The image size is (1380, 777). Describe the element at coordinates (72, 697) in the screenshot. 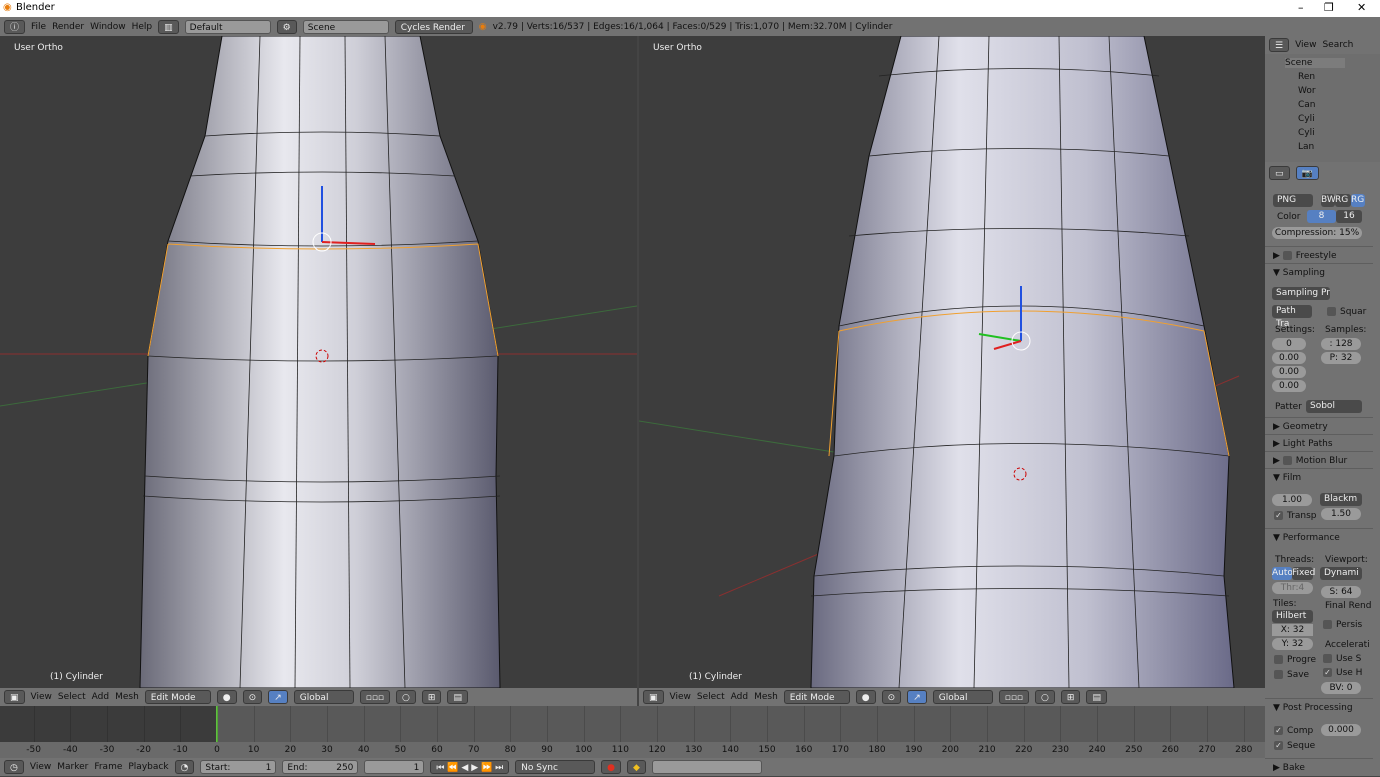

I see `menu-select: Select` at that location.